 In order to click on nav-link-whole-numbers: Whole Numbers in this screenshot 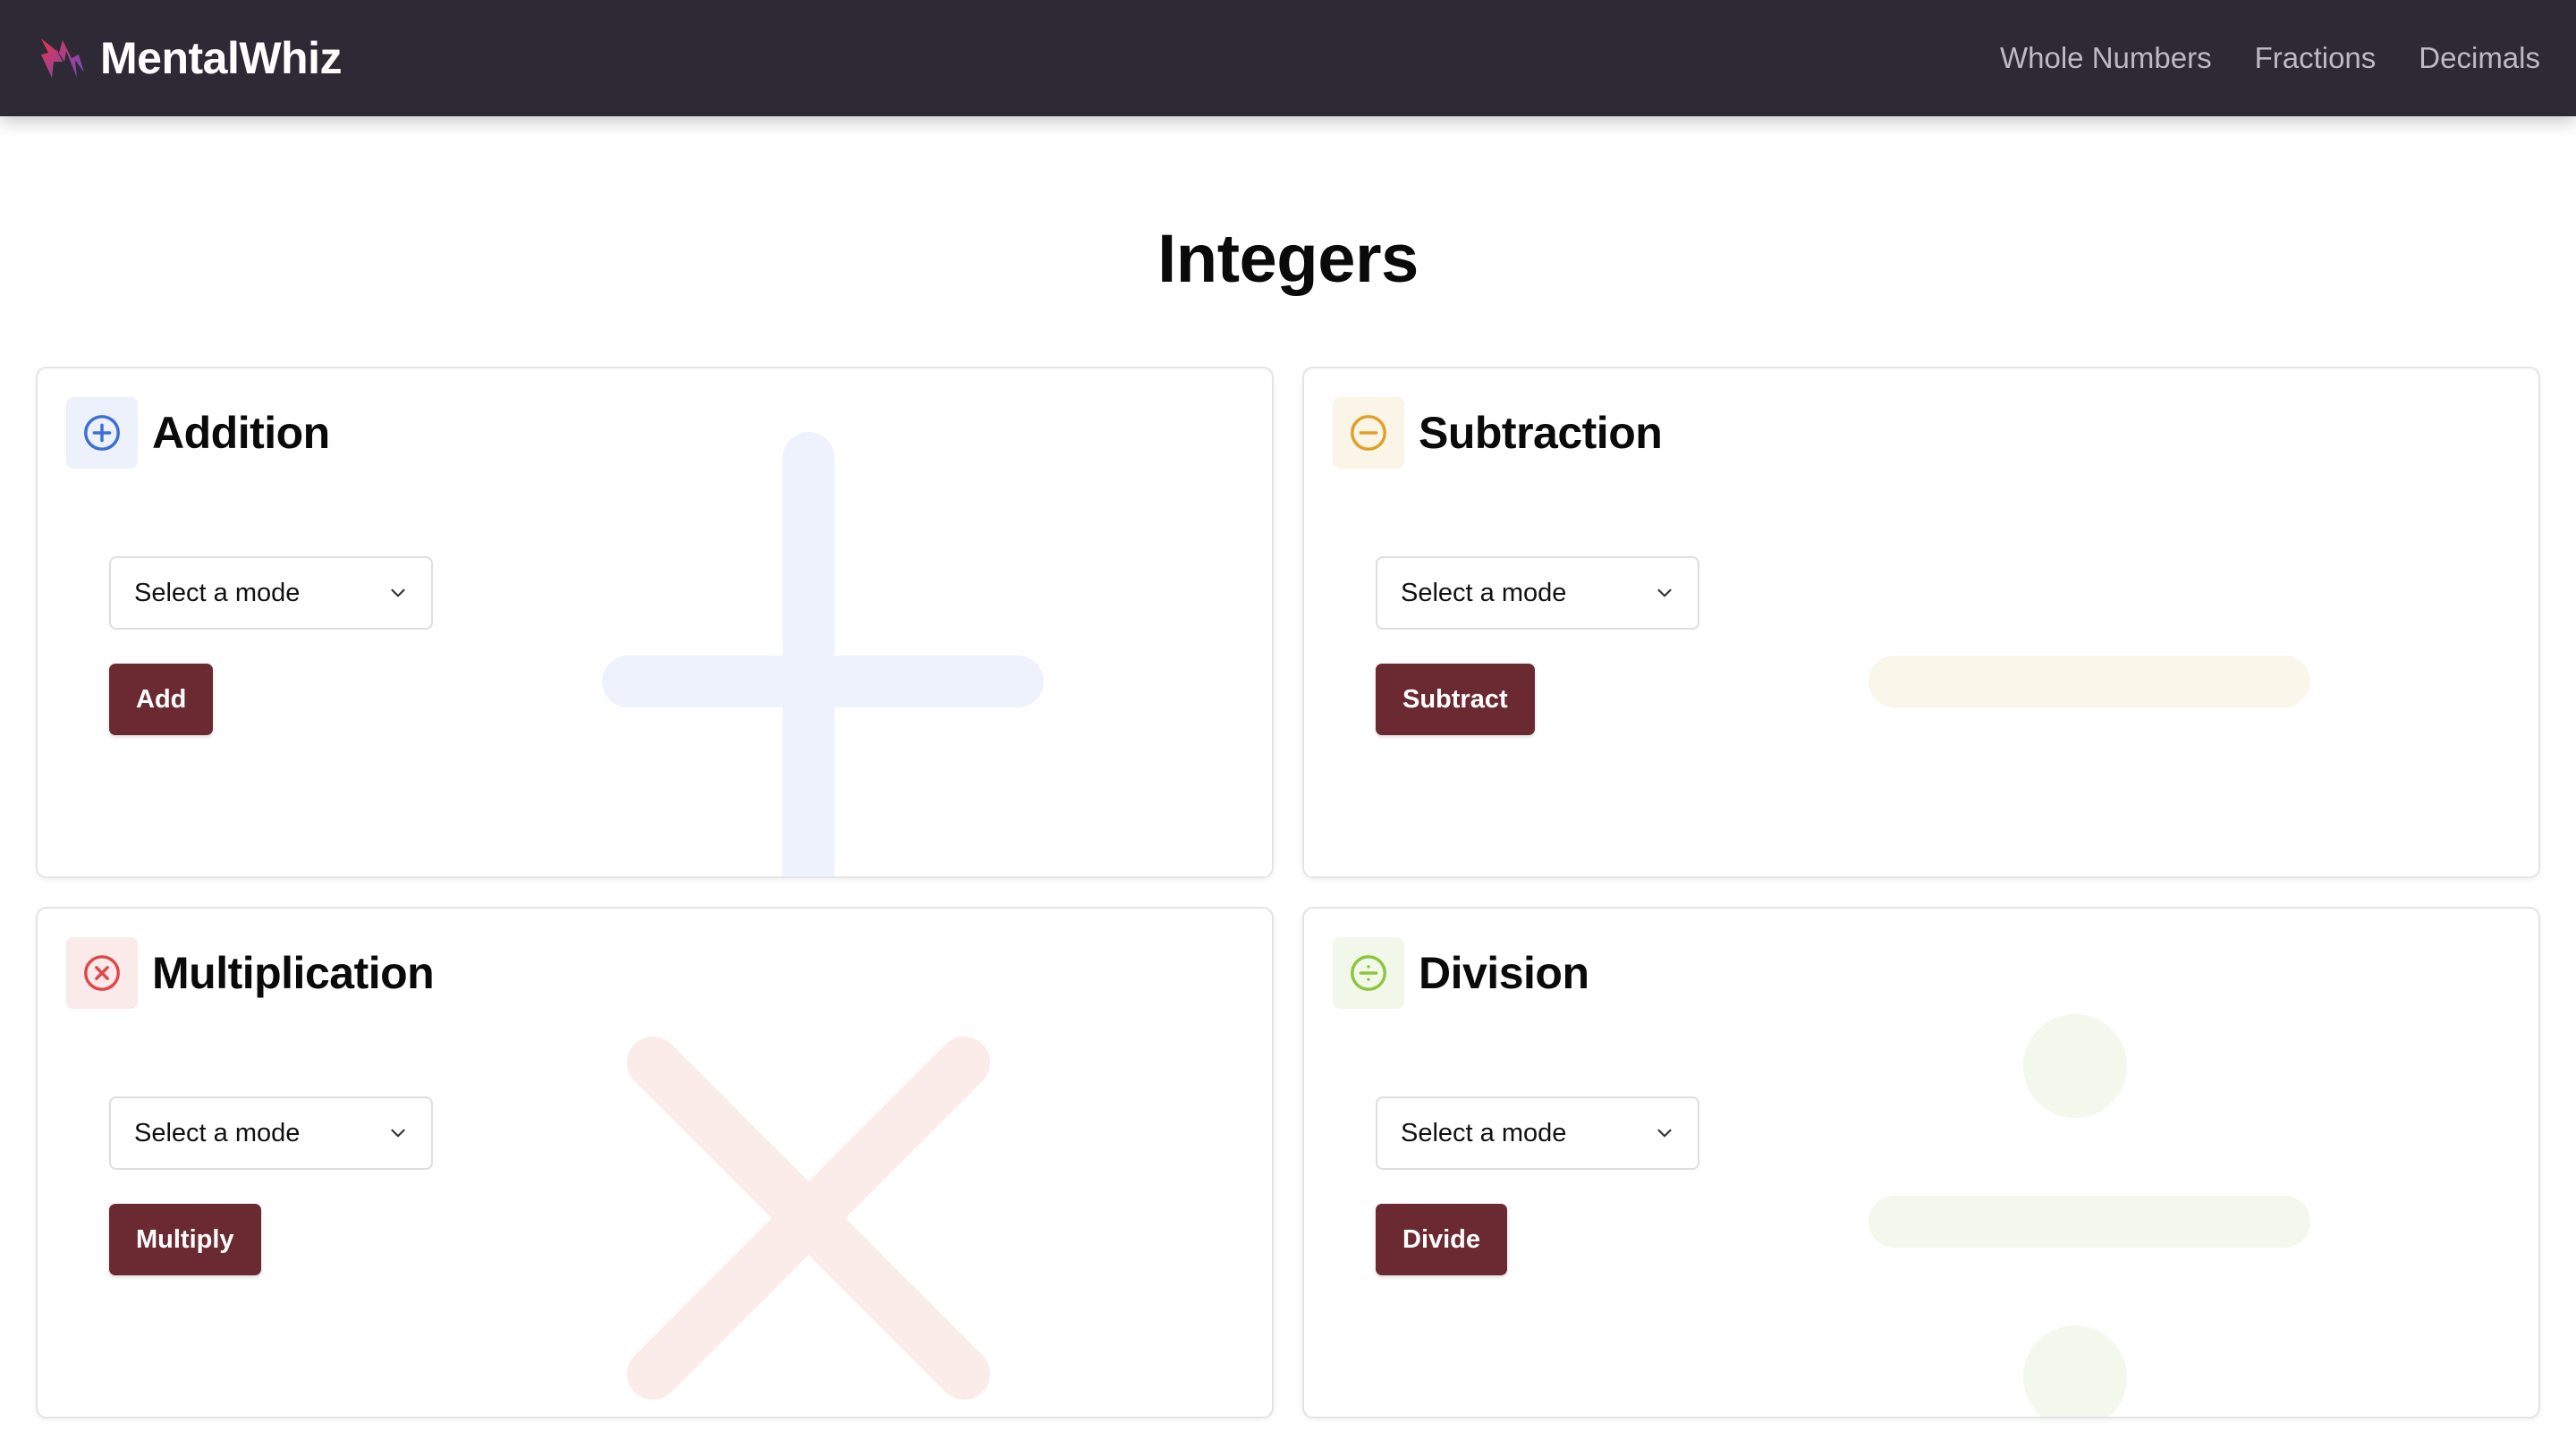, I will do `click(2106, 58)`.